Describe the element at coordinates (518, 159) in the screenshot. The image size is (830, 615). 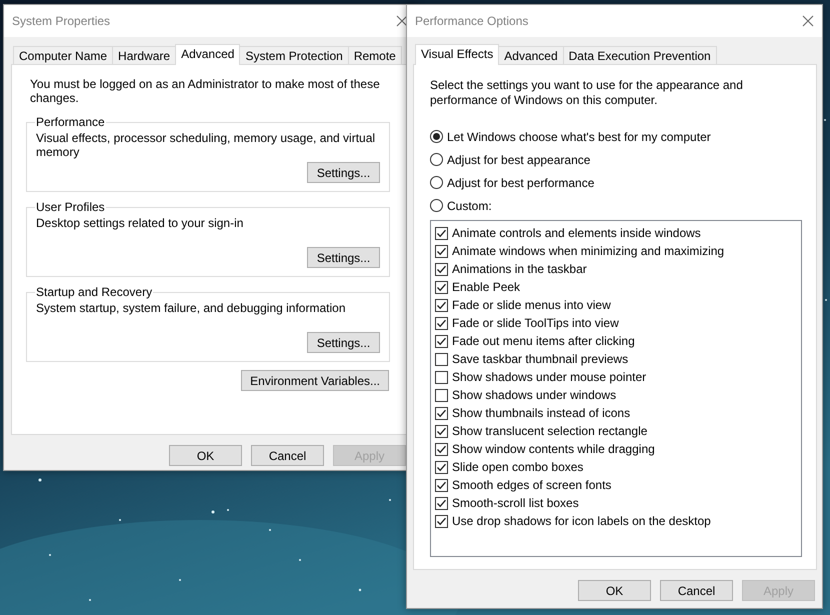
I see `radio-label: Adjust for best appearance` at that location.